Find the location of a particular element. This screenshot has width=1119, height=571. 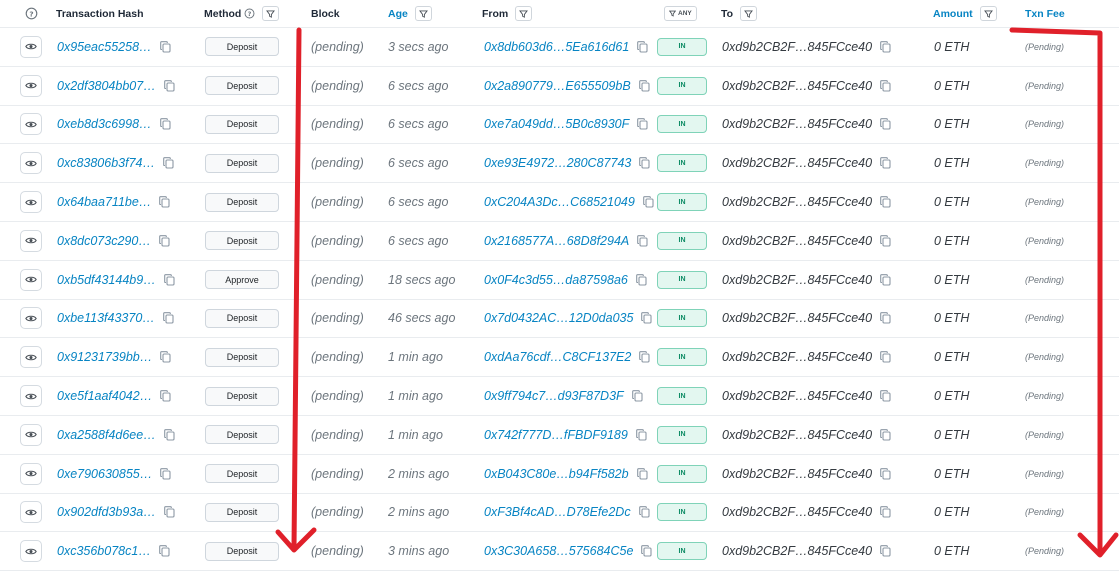

method-filter-icon is located at coordinates (271, 13).